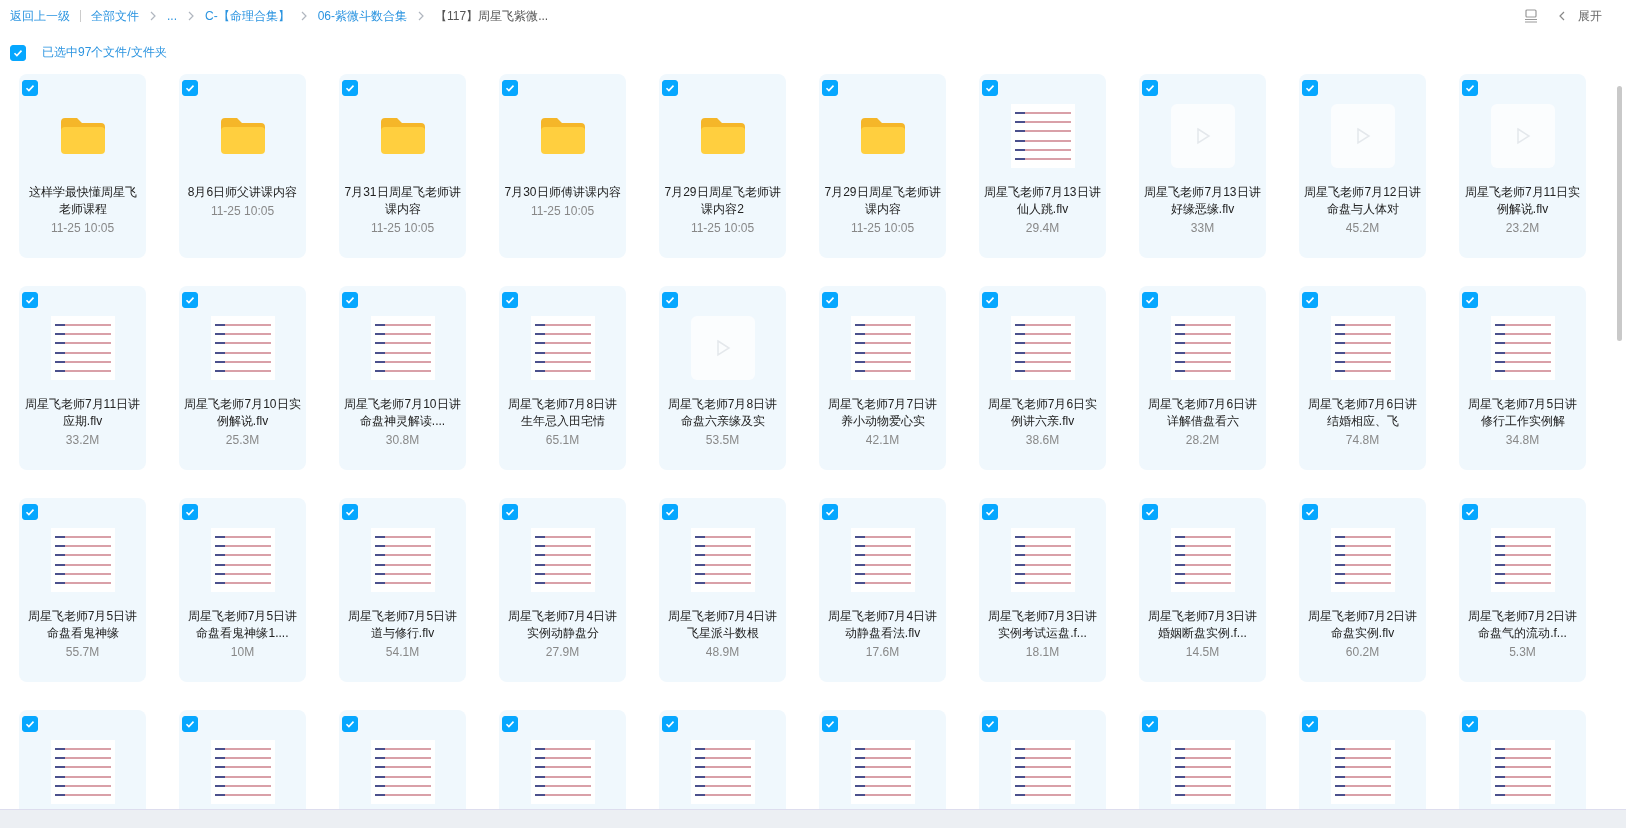  I want to click on file-card: 7月29日周星飞老师讲课内容 11-25 10:05, so click(882, 166).